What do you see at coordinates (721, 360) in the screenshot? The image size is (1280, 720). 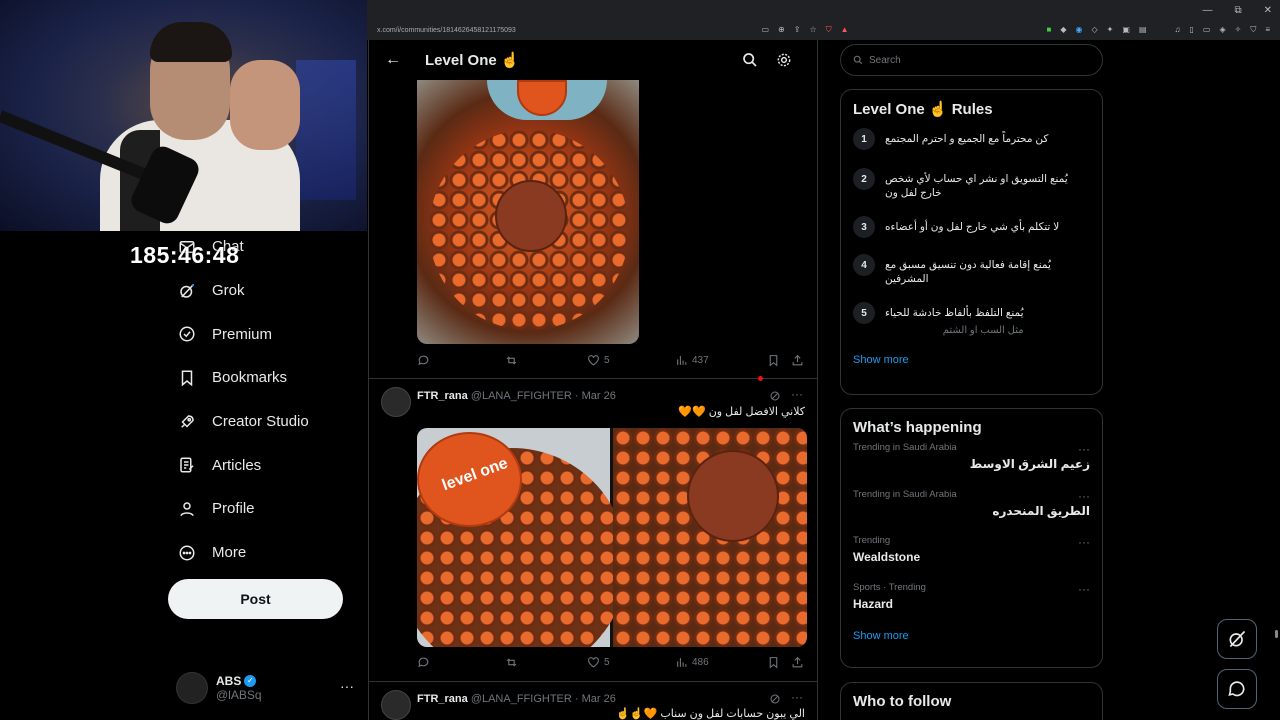 I see `views-button: 437` at bounding box center [721, 360].